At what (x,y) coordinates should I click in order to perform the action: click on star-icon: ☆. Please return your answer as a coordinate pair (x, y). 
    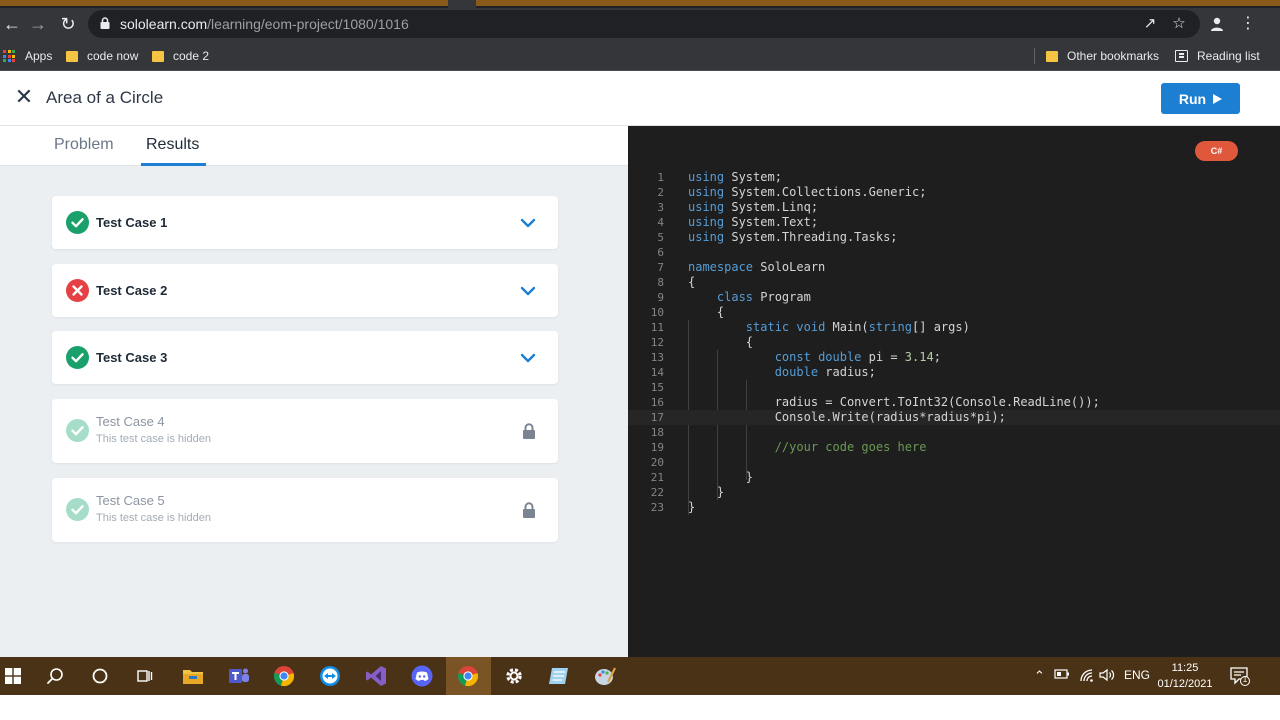
    Looking at the image, I should click on (1179, 24).